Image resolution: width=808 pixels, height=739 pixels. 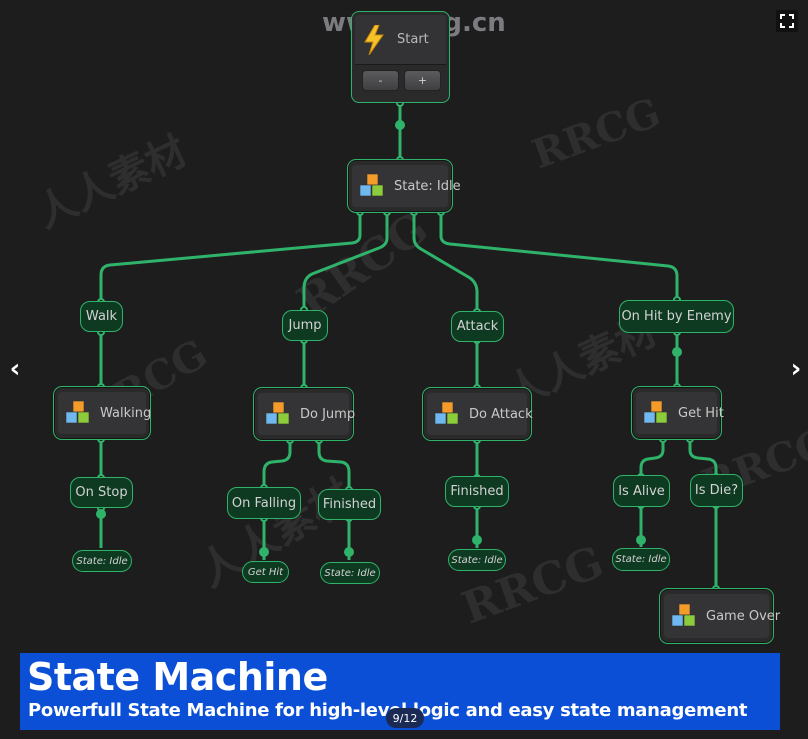 I want to click on transition-on-falling: On Falling, so click(x=264, y=503).